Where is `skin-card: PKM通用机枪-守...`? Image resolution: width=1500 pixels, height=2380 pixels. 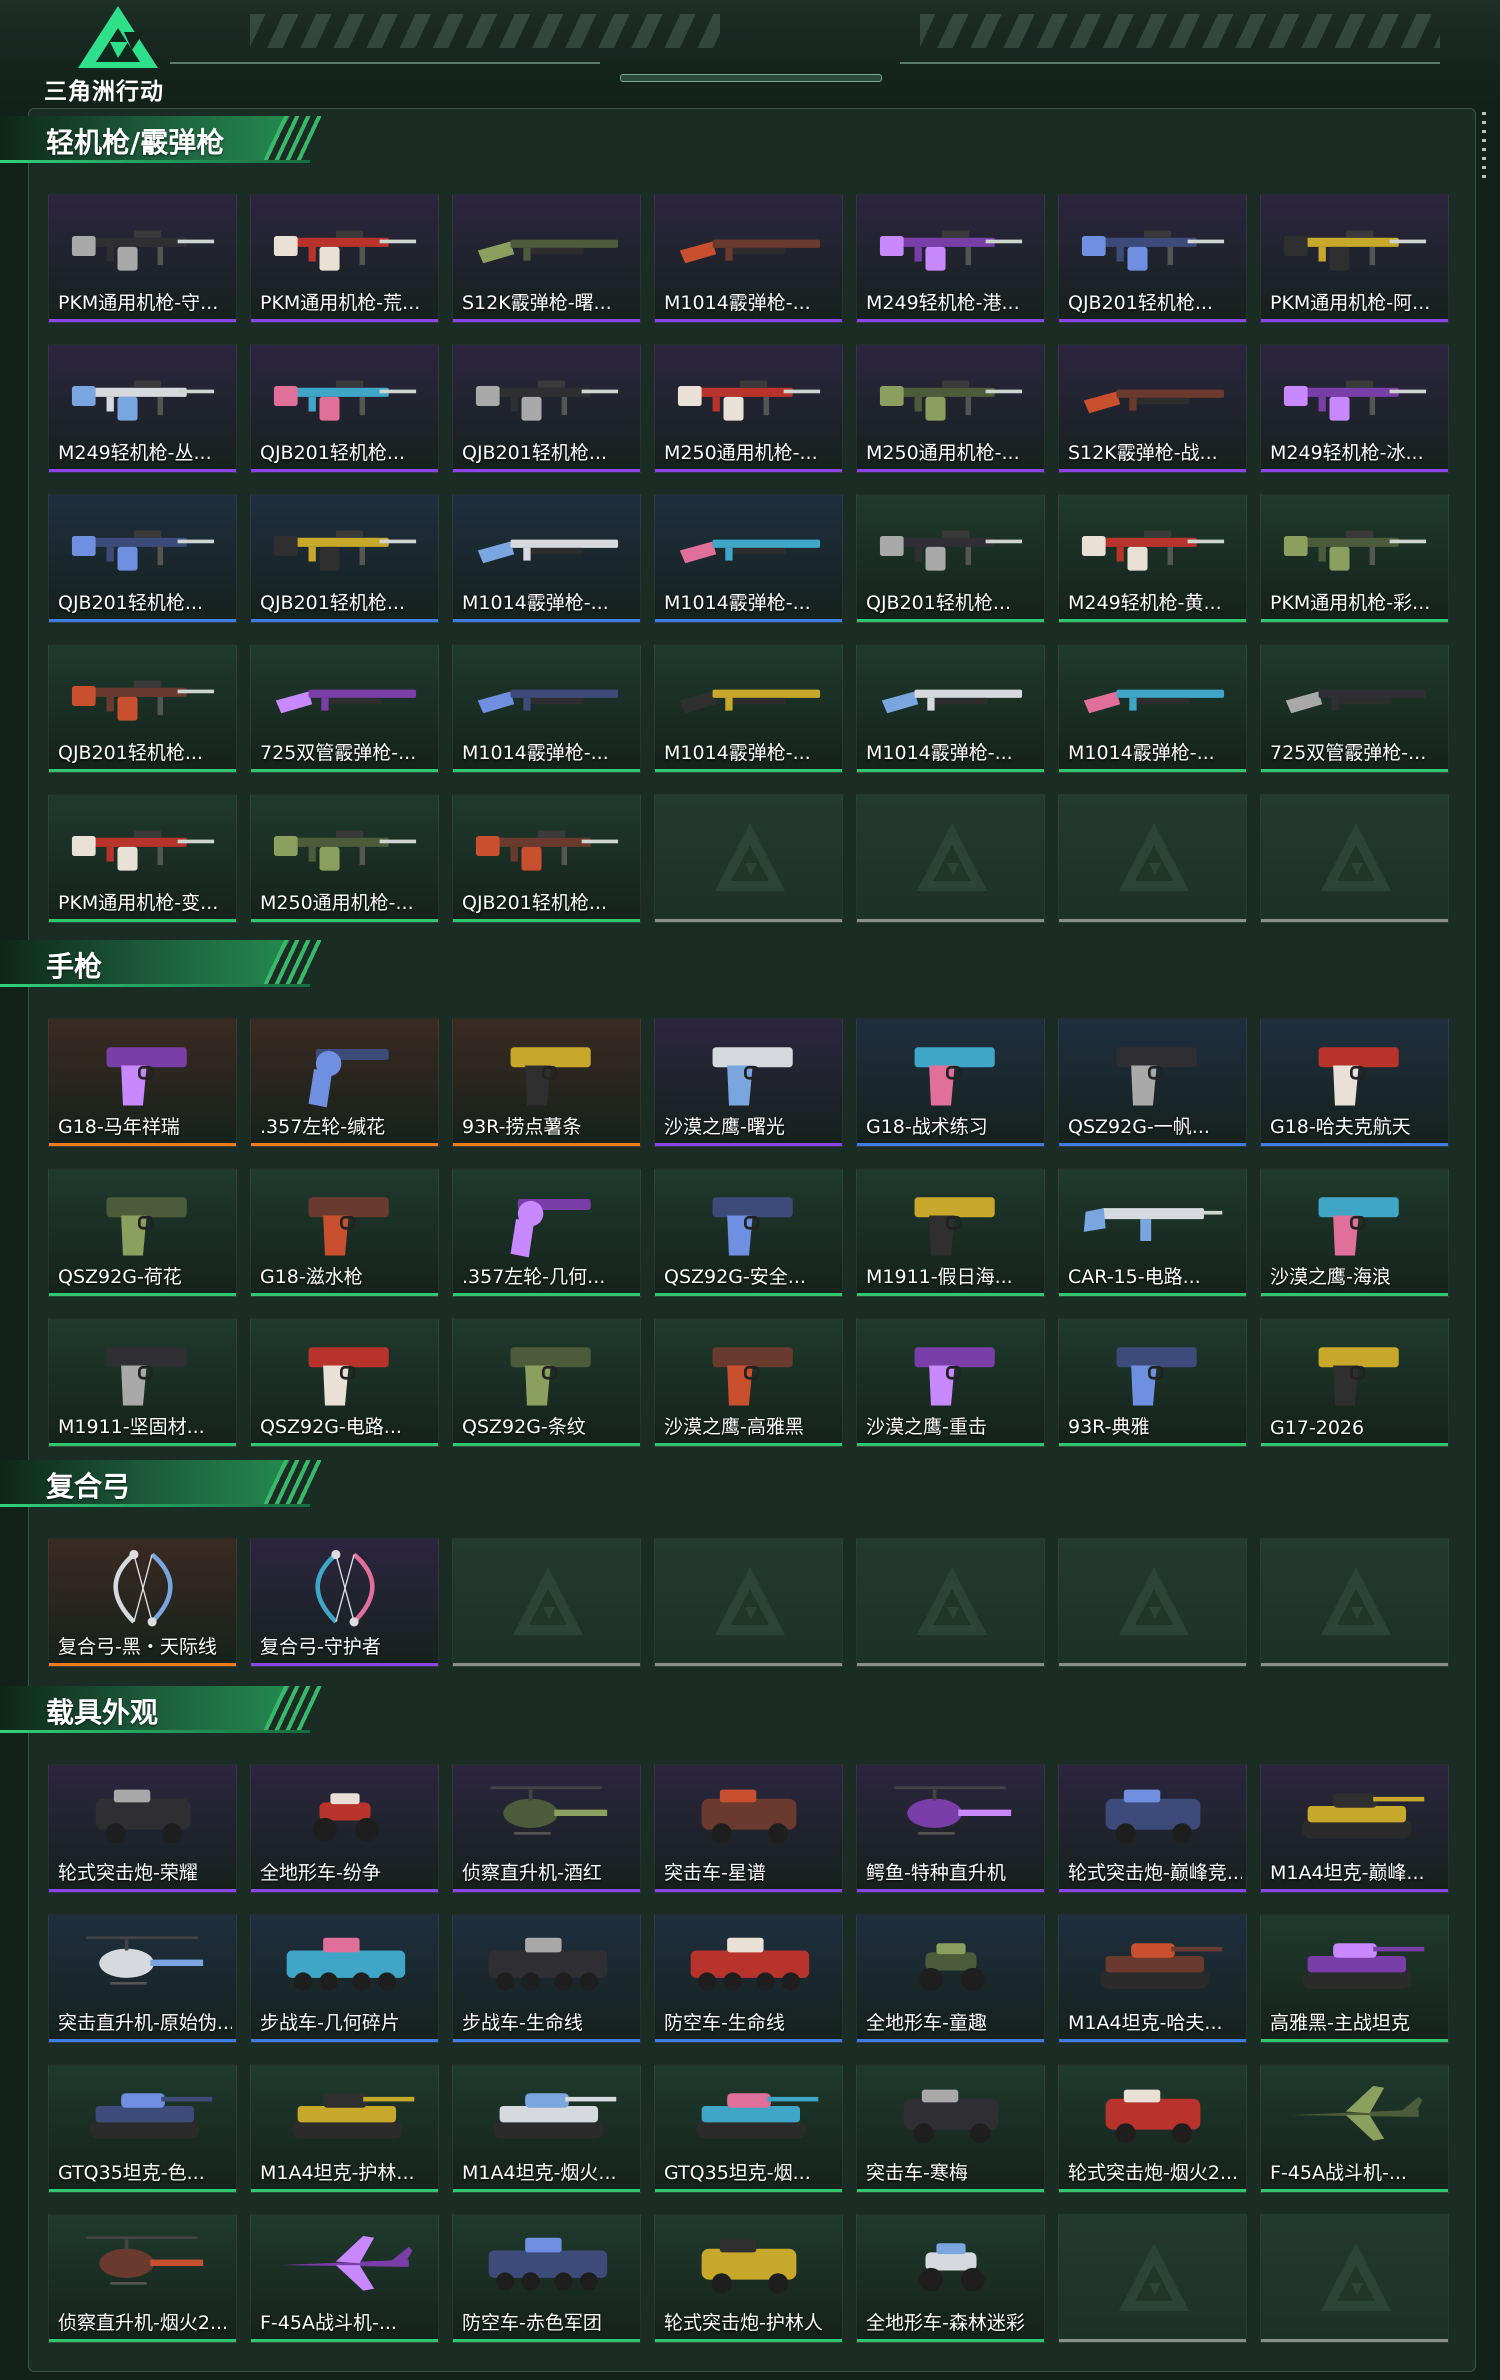
skin-card: PKM通用机枪-守... is located at coordinates (142, 258).